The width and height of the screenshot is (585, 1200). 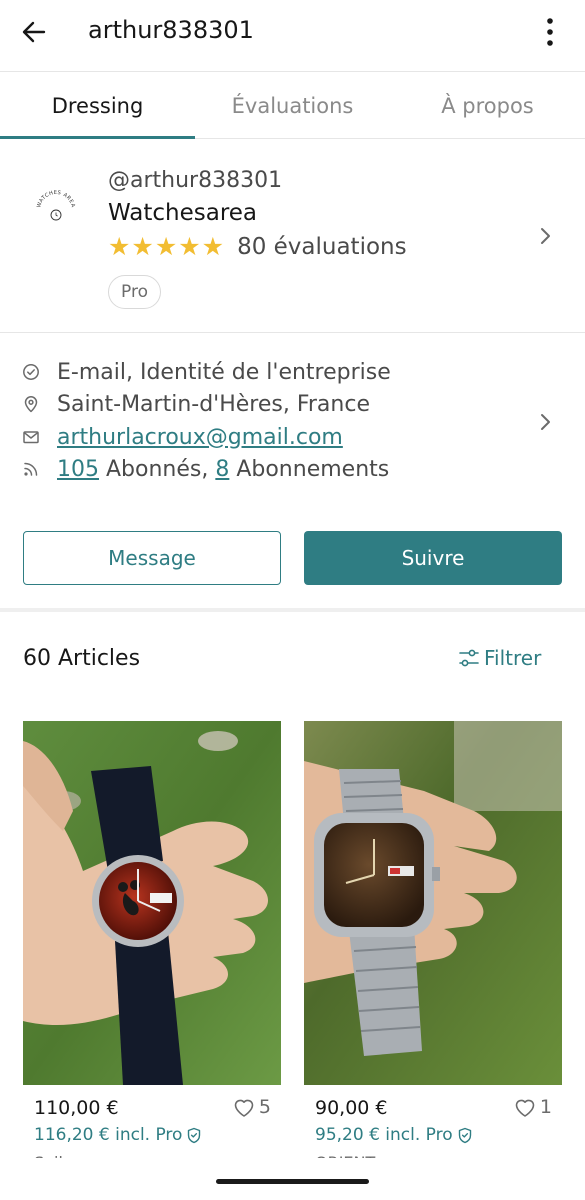 I want to click on profile-tabs: Dressing Évaluations À propos, so click(x=292, y=106).